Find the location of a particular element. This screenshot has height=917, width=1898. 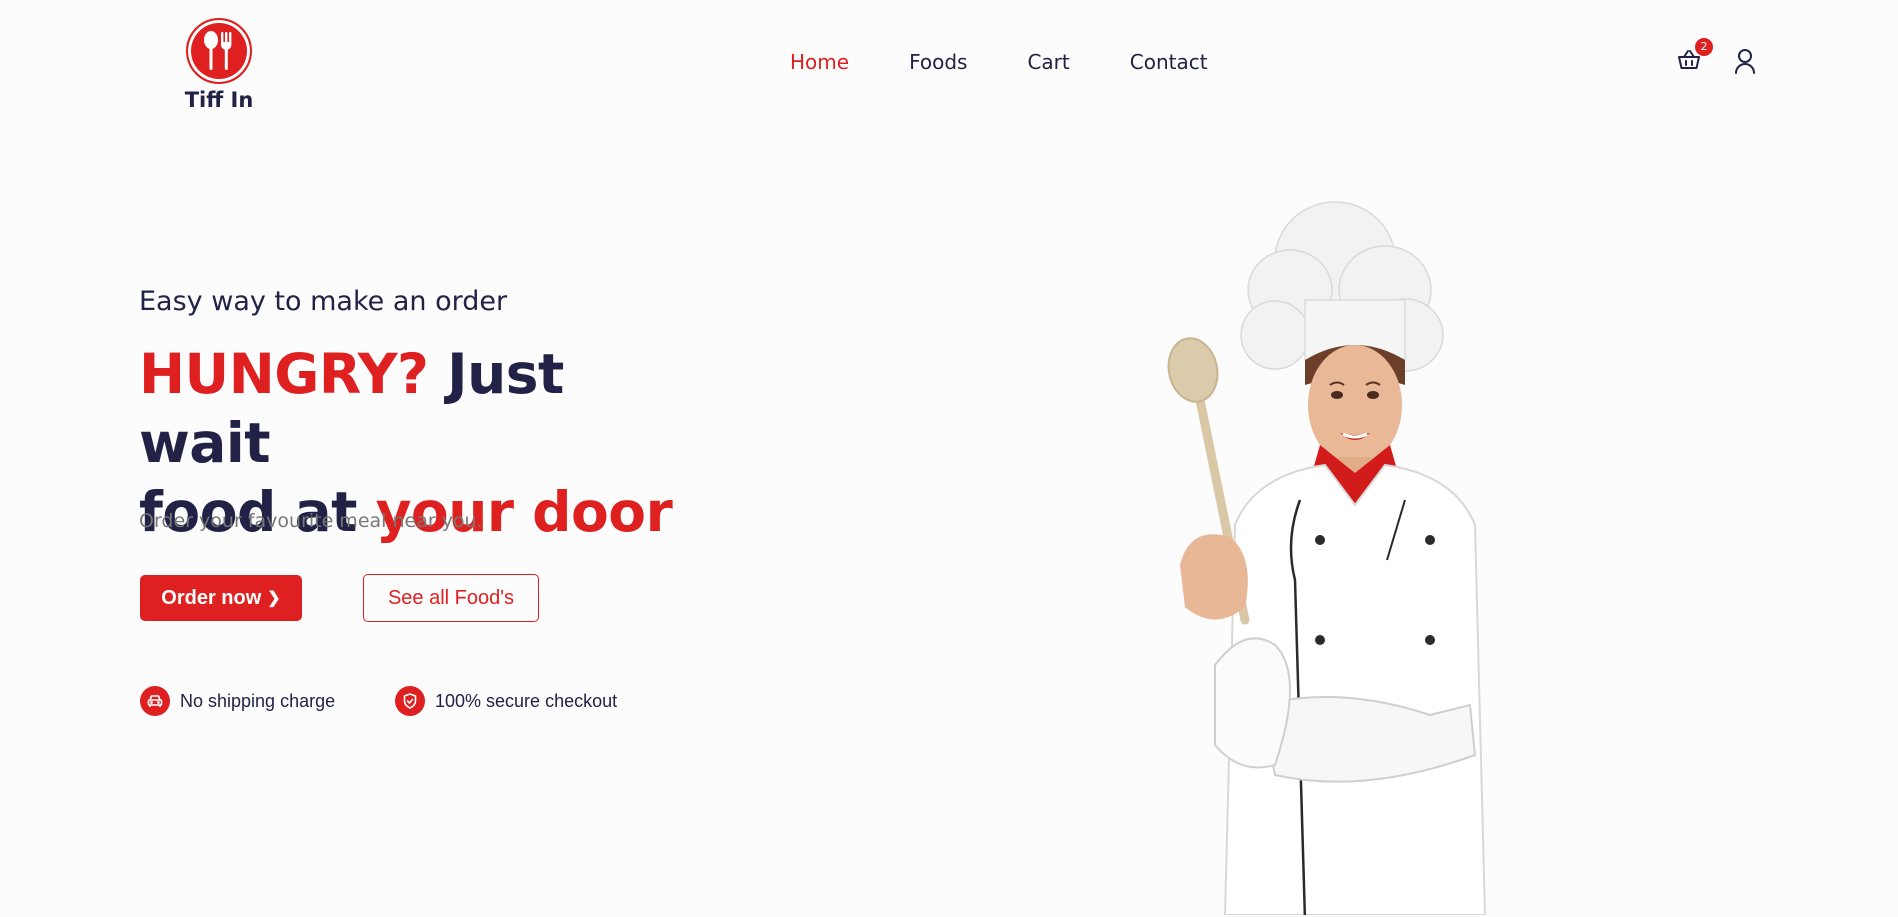

order-now-button: Order now ❯ is located at coordinates (221, 598).